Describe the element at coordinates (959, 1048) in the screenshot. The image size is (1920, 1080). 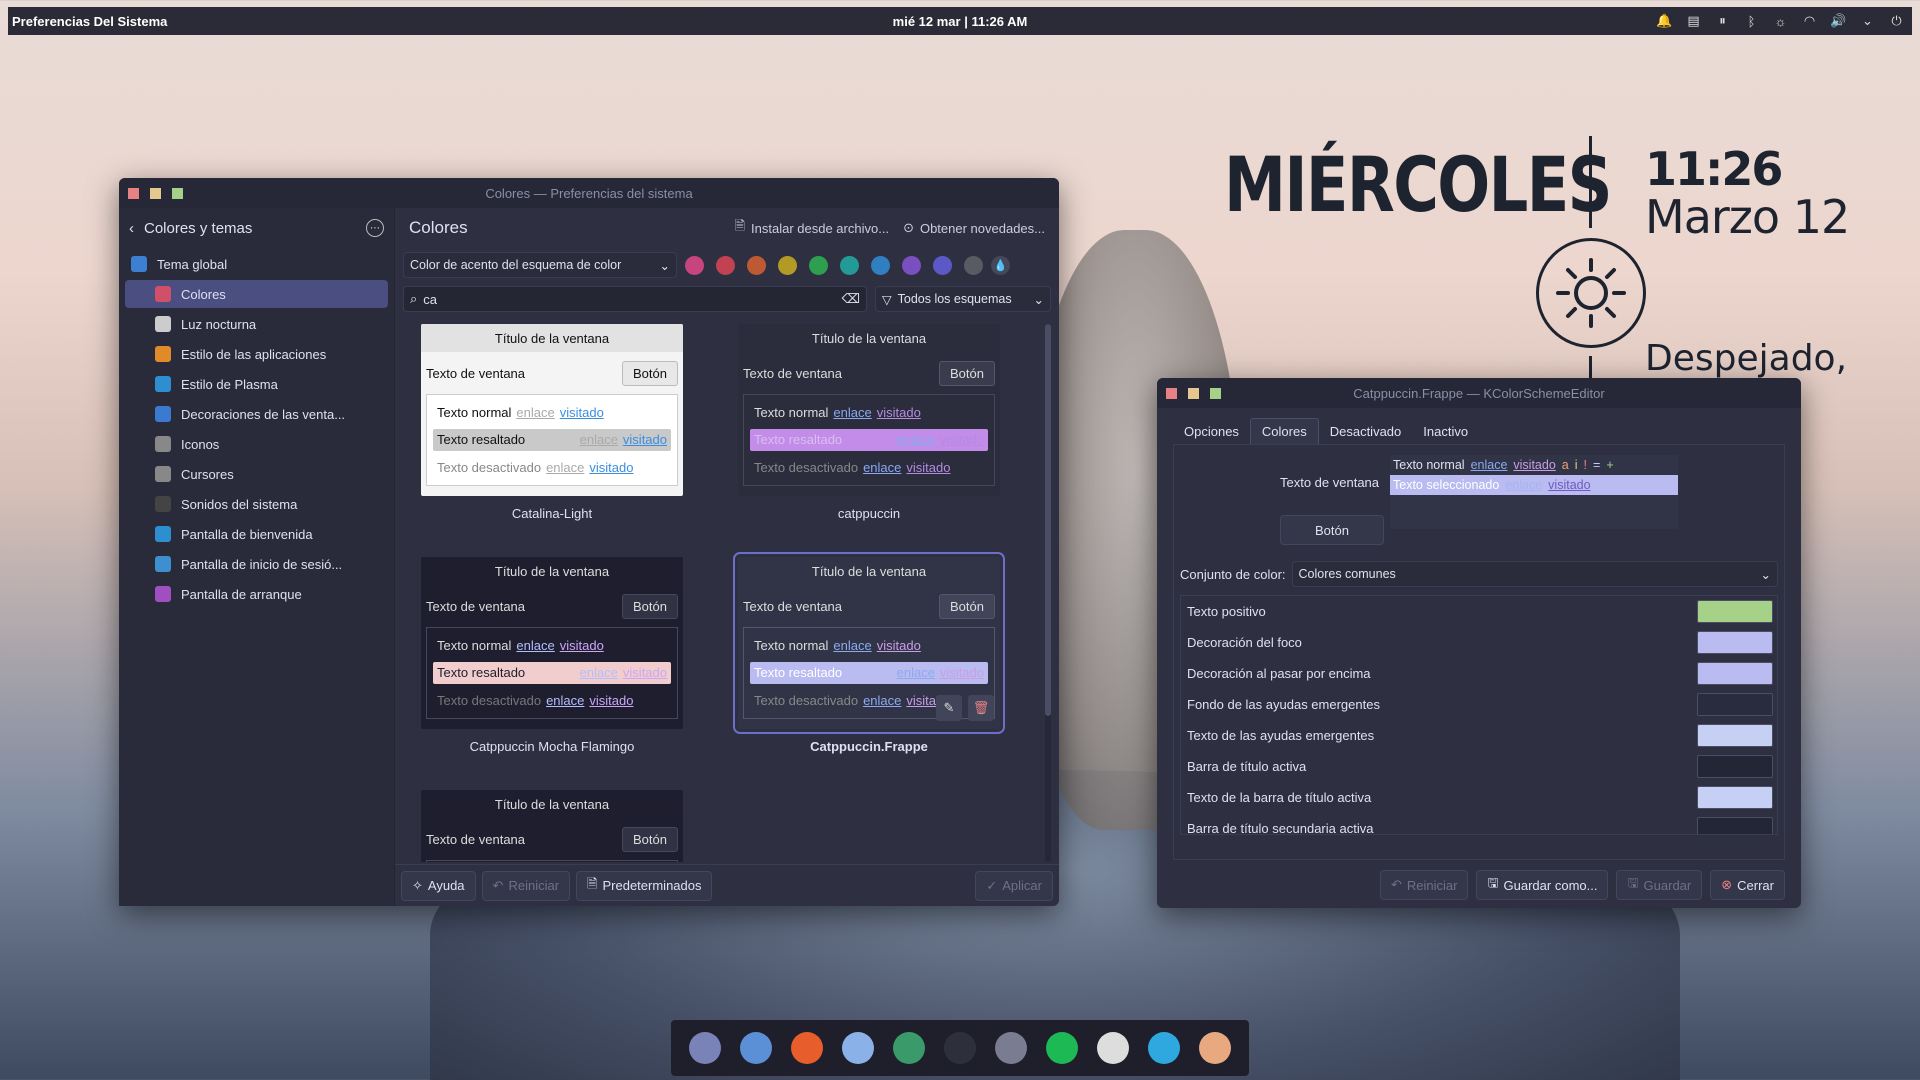
I see `terminal-icon` at that location.